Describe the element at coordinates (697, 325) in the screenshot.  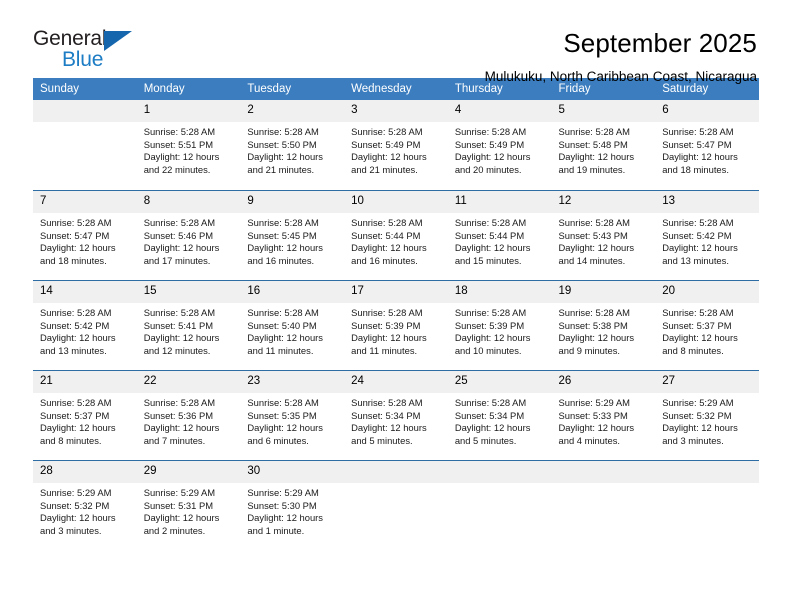
I see `day-detail-line: Sunset: 5:37 PM` at that location.